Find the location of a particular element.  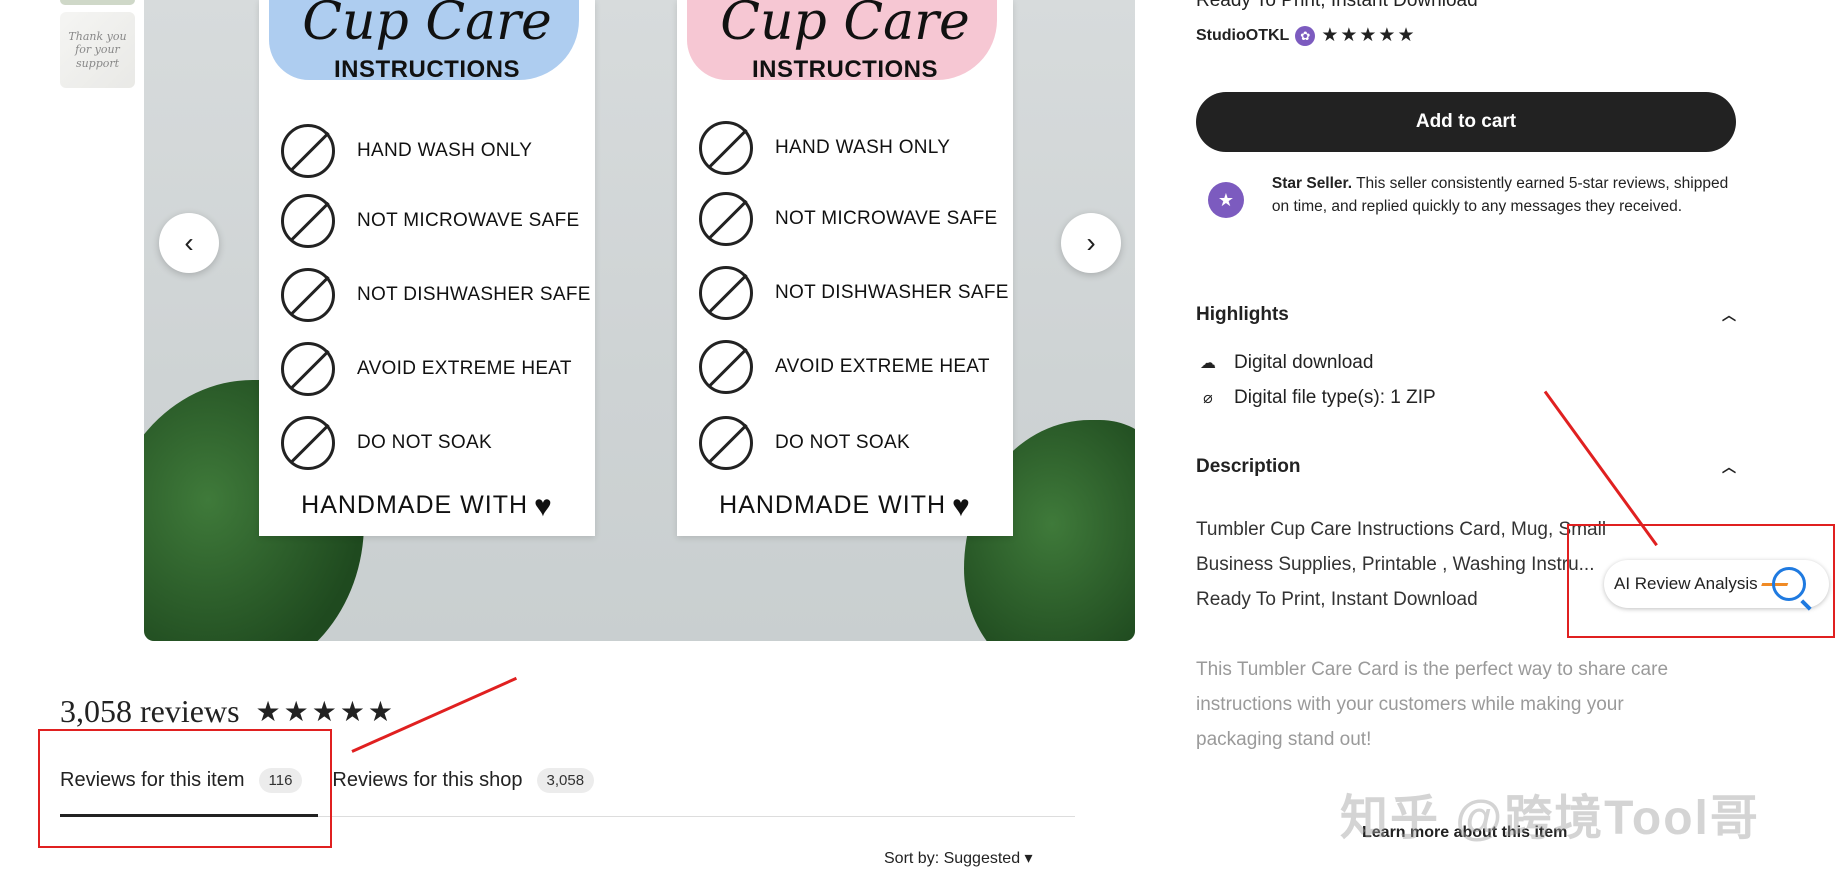

thumbnail-caption: Thank you for your support is located at coordinates (97, 50).